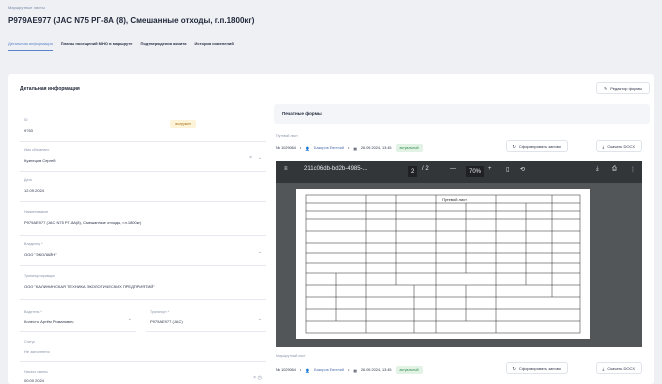  What do you see at coordinates (50, 89) in the screenshot?
I see `details-header: Детальная информация` at bounding box center [50, 89].